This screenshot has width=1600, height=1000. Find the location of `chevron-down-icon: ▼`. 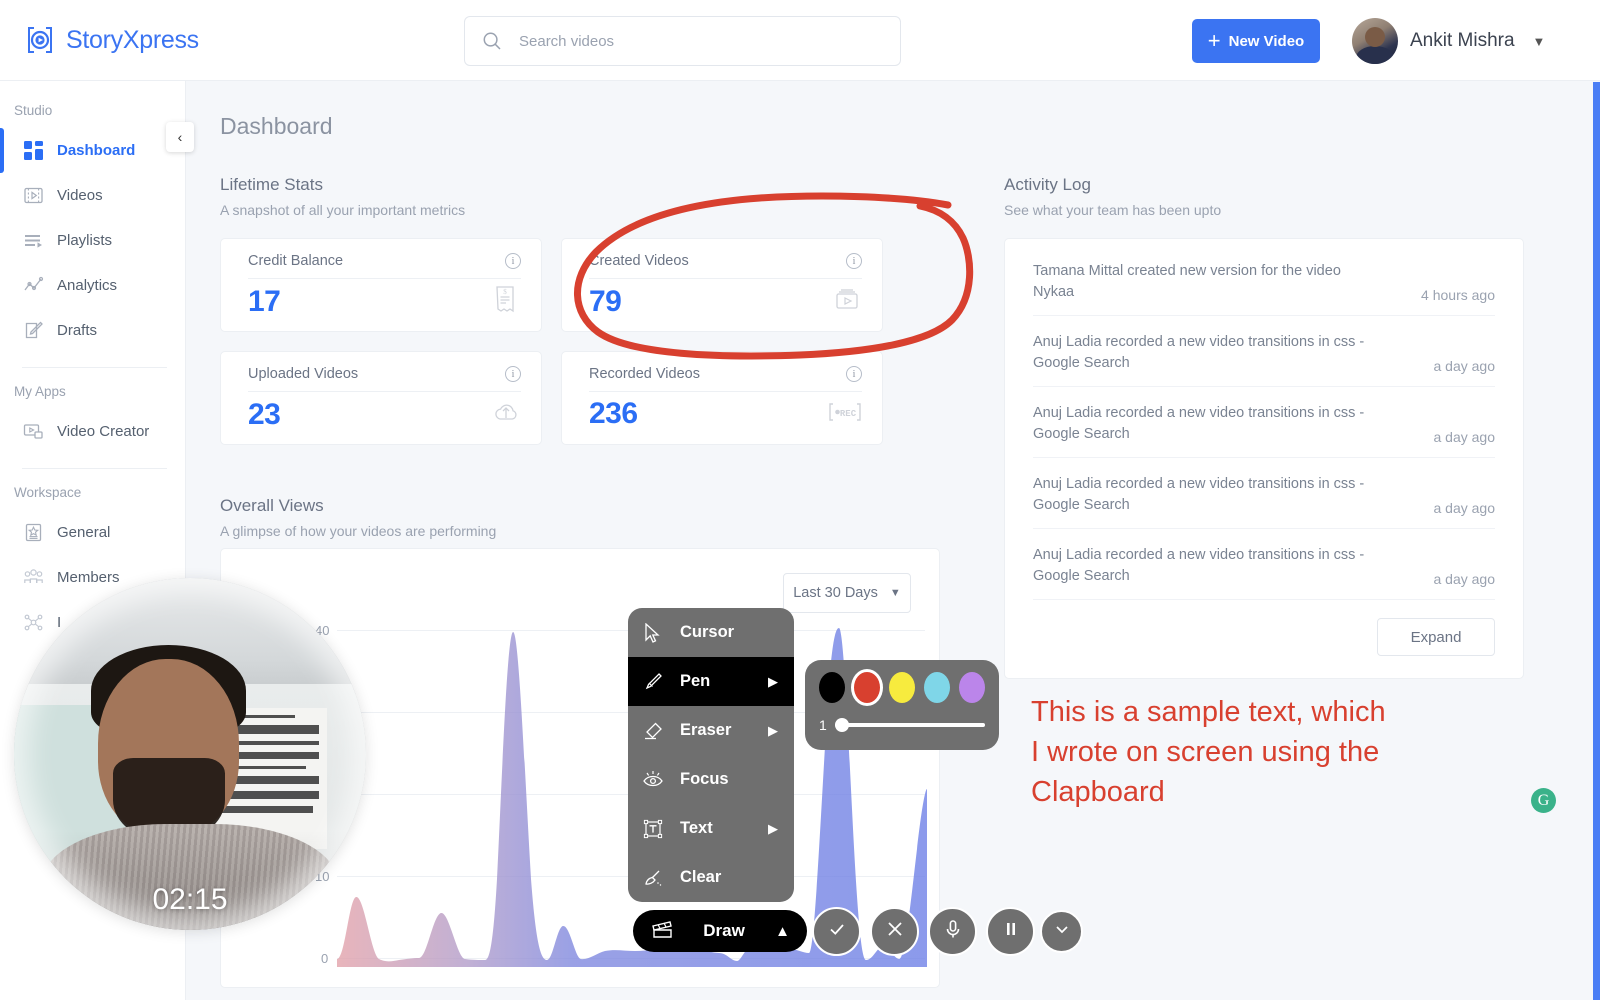

chevron-down-icon: ▼ is located at coordinates (1539, 41).